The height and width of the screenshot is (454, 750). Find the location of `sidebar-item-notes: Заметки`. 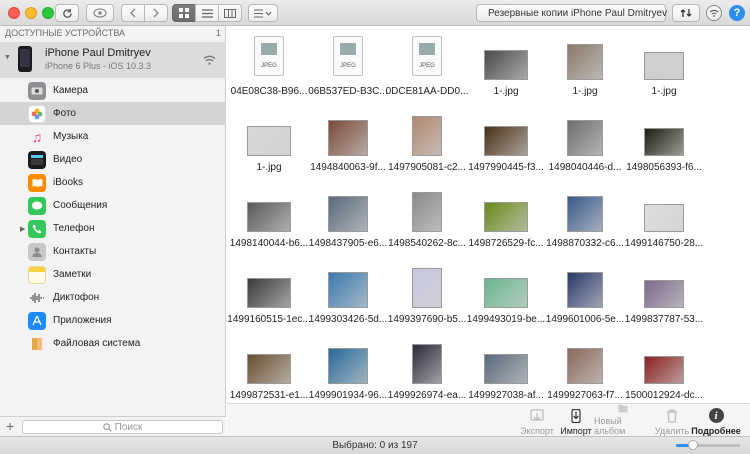

sidebar-item-notes: Заметки is located at coordinates (113, 274).